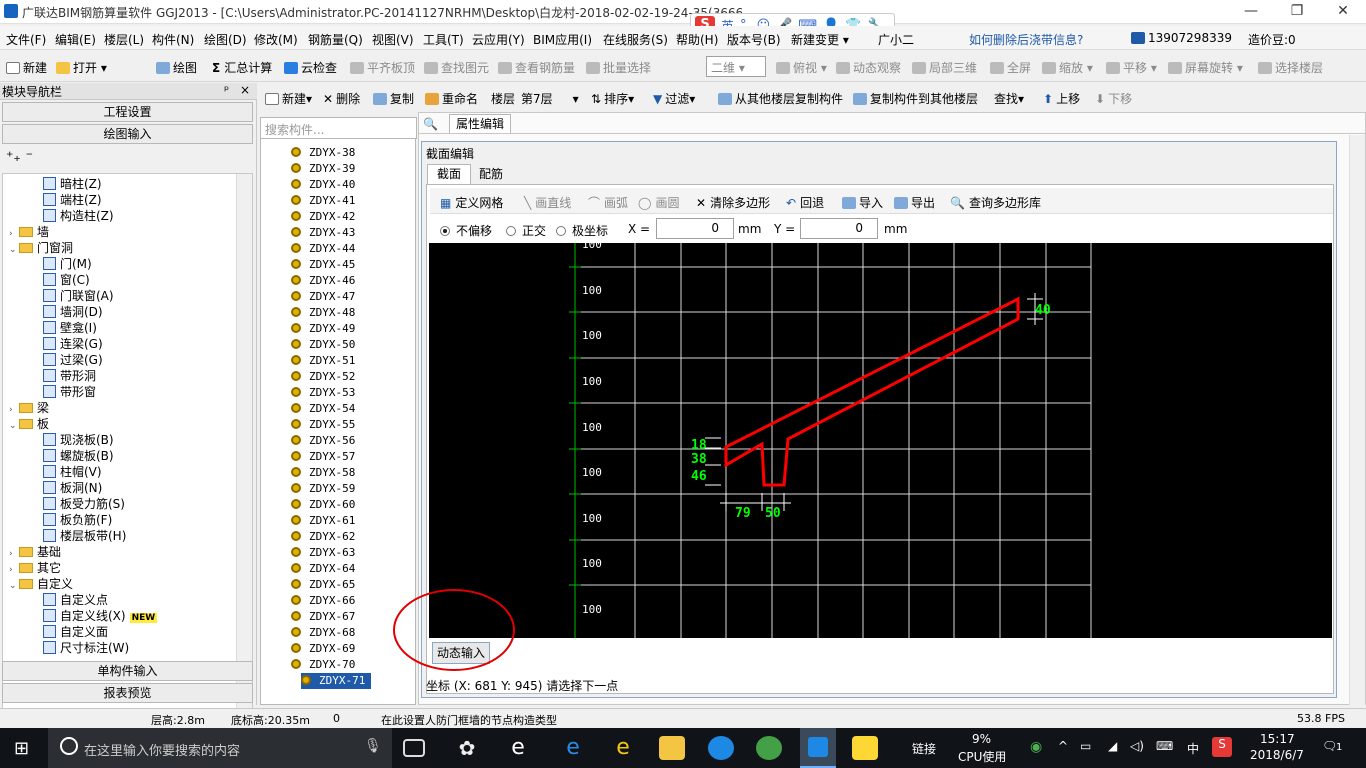  I want to click on volume-icon: ◁), so click(1137, 746).